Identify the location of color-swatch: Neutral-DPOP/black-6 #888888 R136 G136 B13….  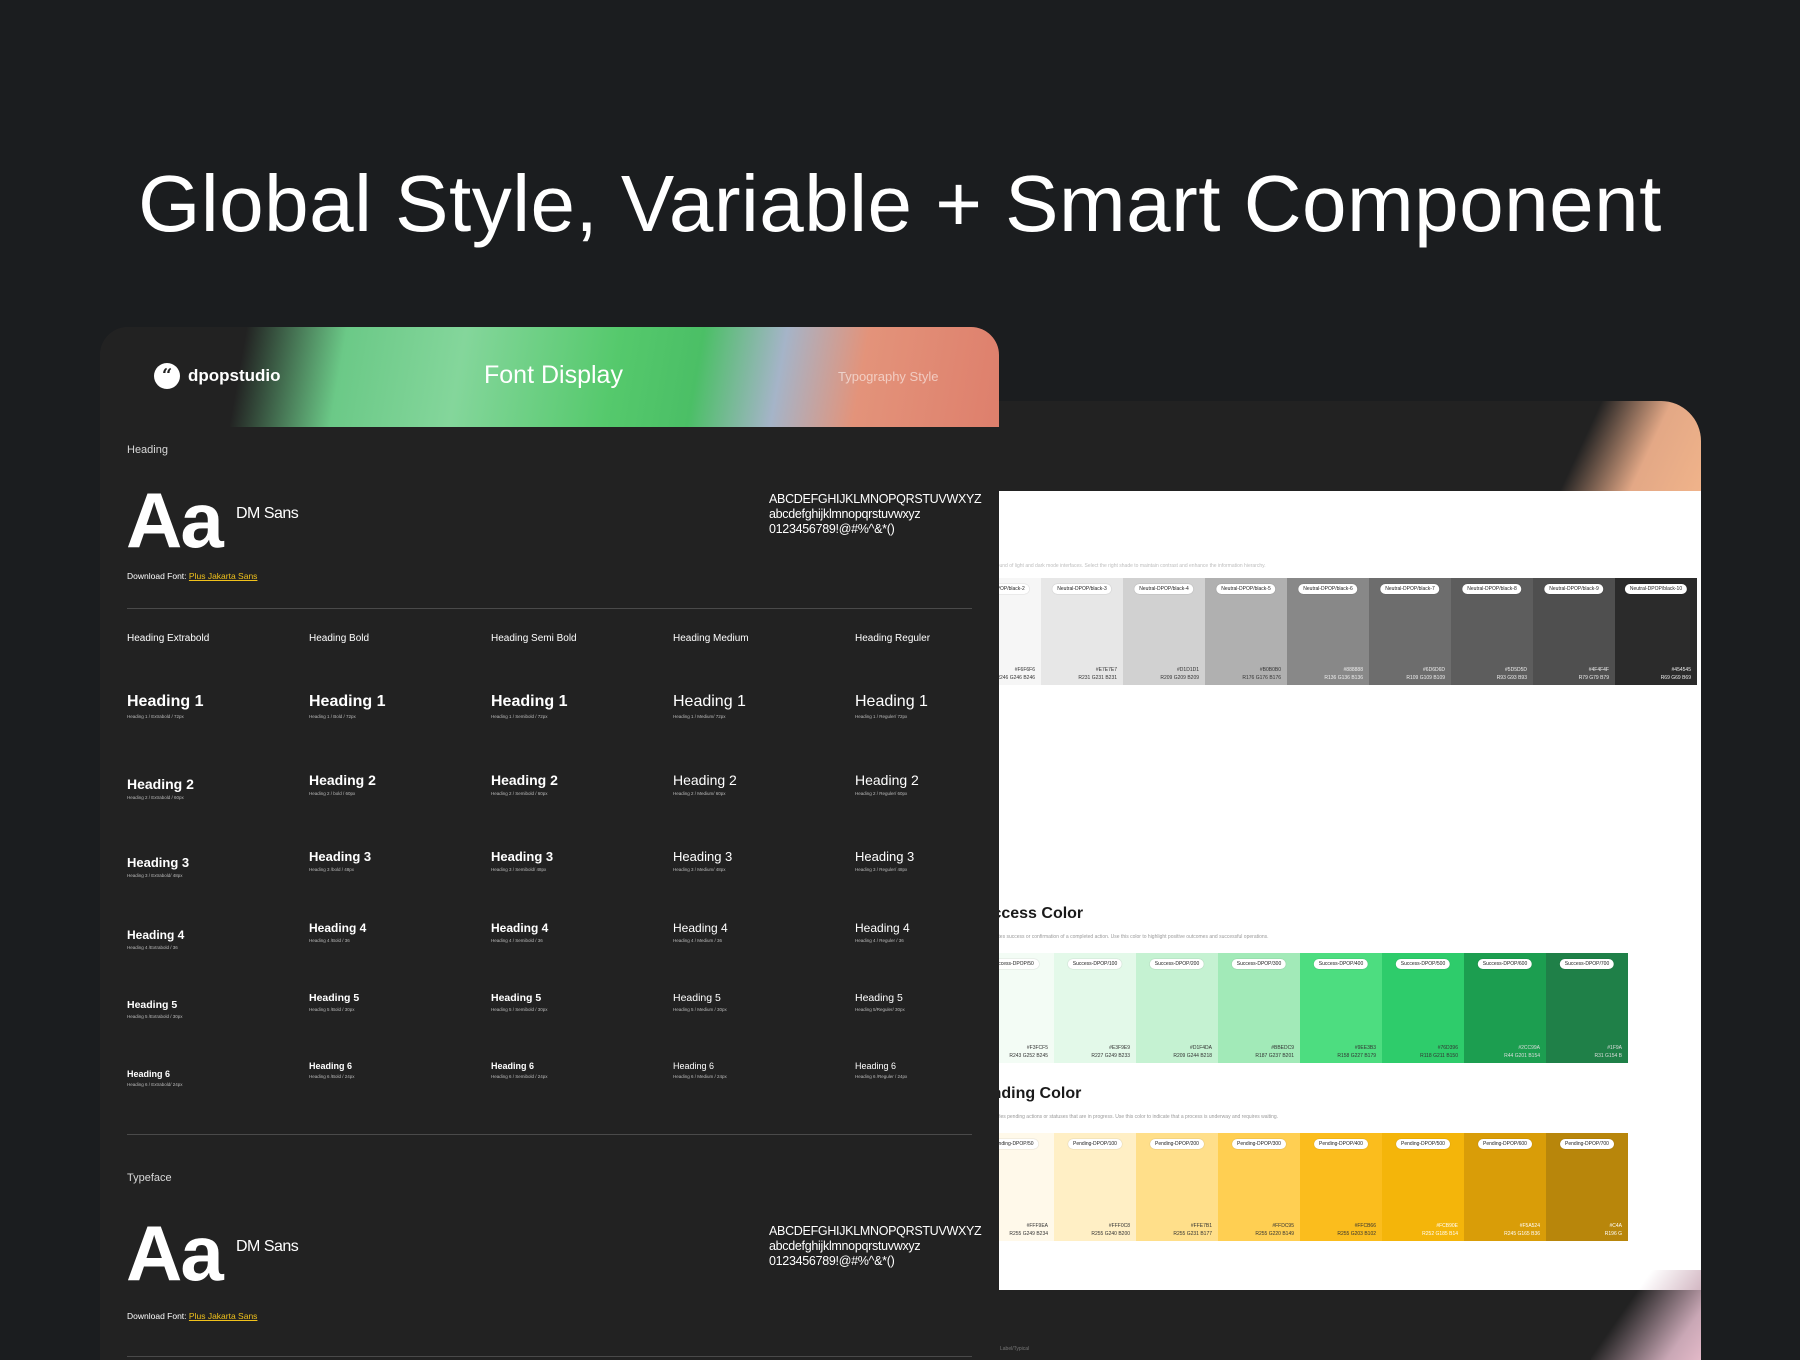
(1328, 631).